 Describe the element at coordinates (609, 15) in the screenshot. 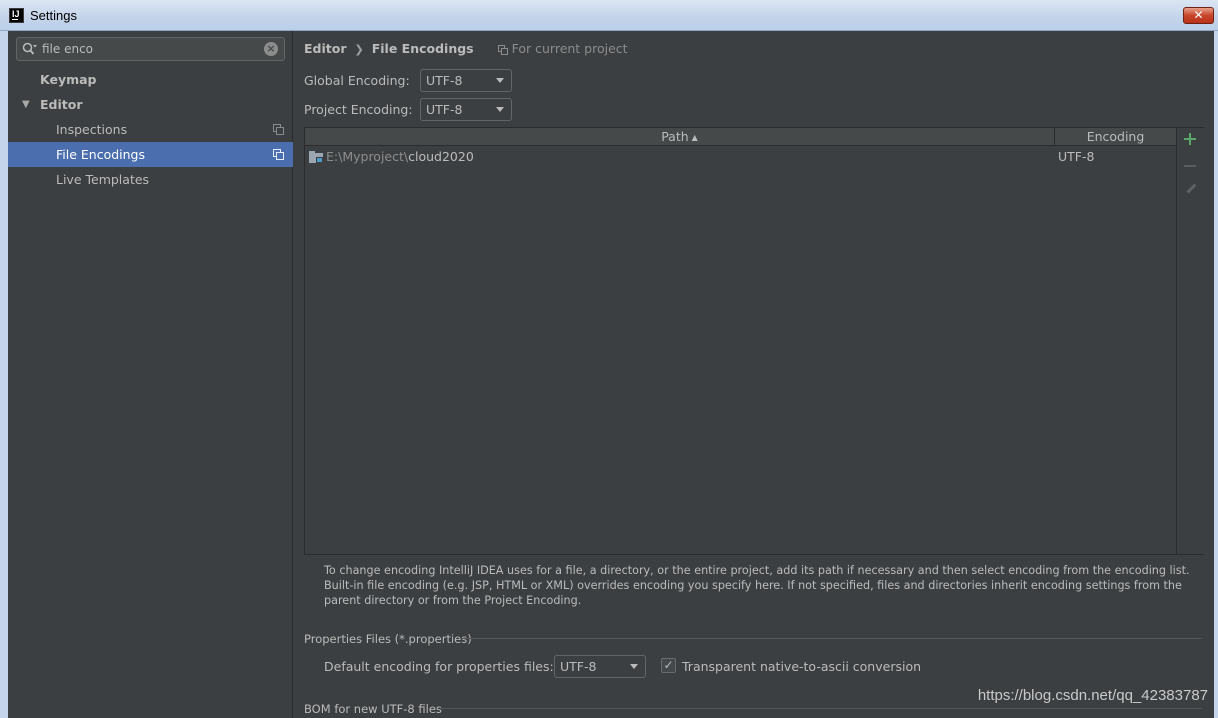

I see `window-title-bar: IJ Settings ✕` at that location.